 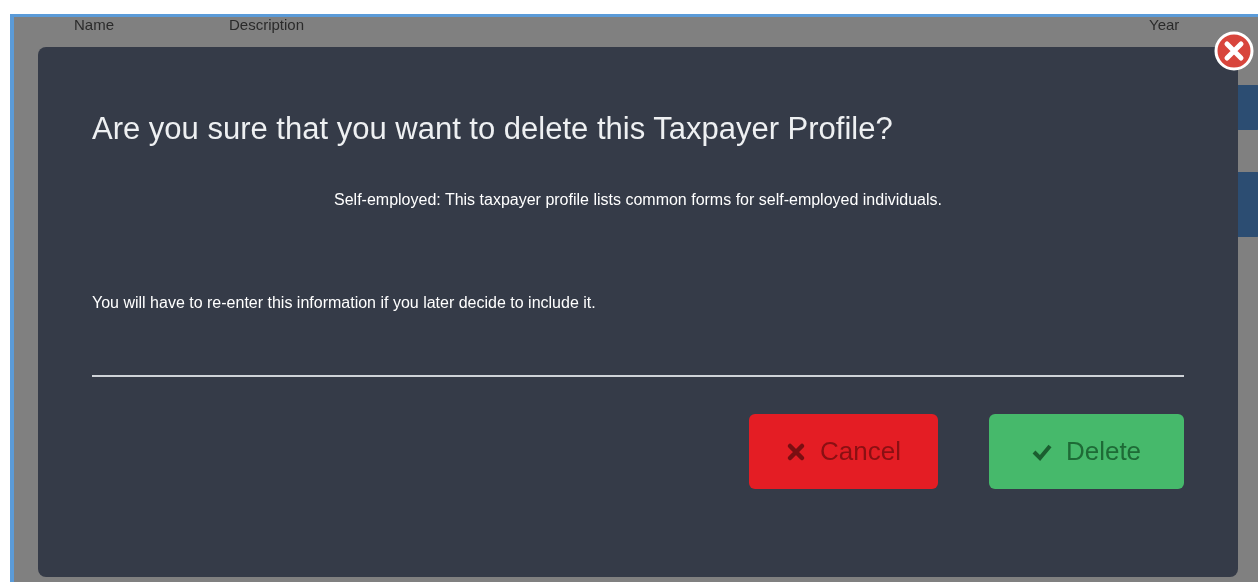 What do you see at coordinates (267, 25) in the screenshot?
I see `column-header: Description` at bounding box center [267, 25].